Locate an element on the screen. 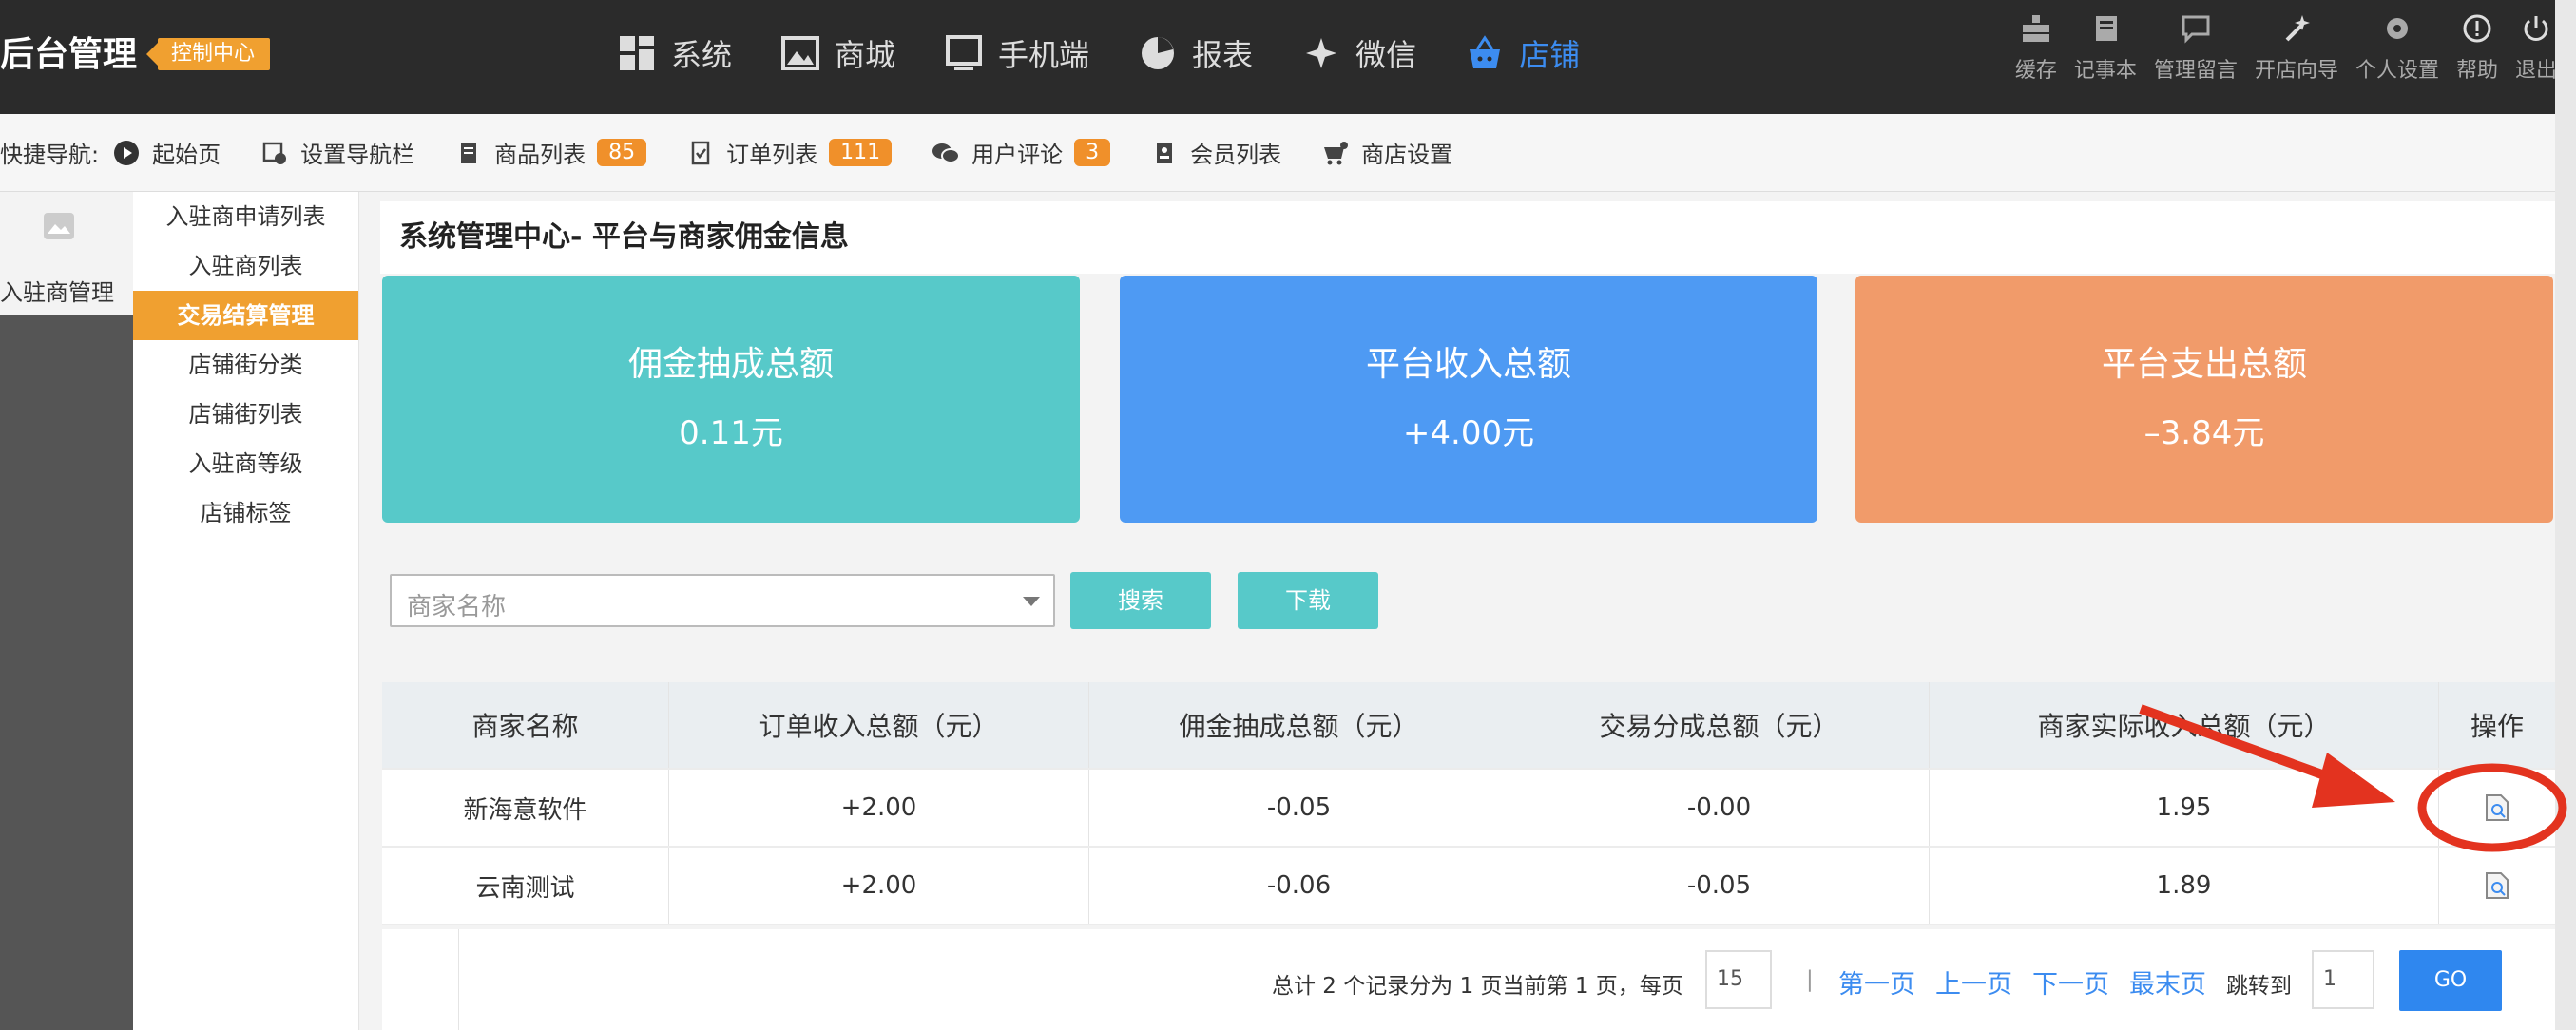  order-icon is located at coordinates (700, 153).